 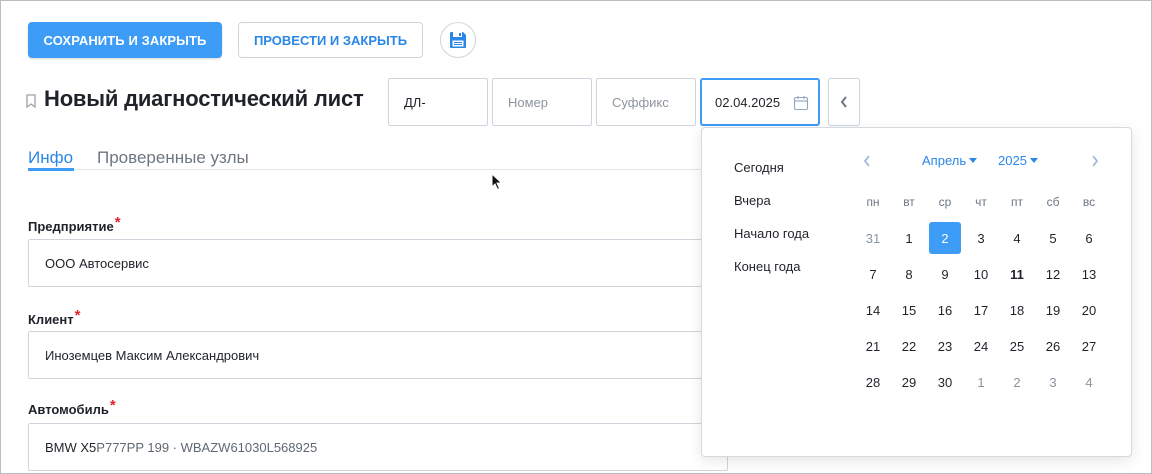 I want to click on prev-month-icon, so click(x=867, y=161).